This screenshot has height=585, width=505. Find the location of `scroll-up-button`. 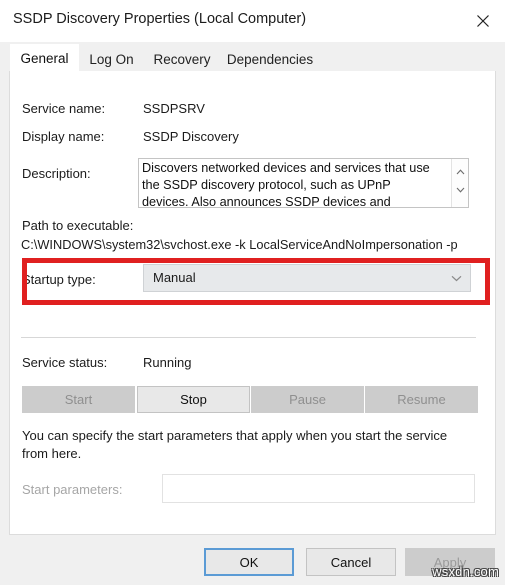

scroll-up-button is located at coordinates (460, 172).